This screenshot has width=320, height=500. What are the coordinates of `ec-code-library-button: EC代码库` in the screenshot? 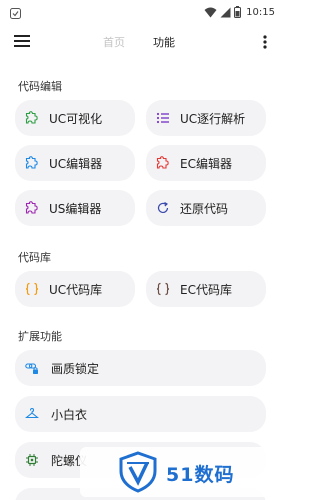 It's located at (206, 289).